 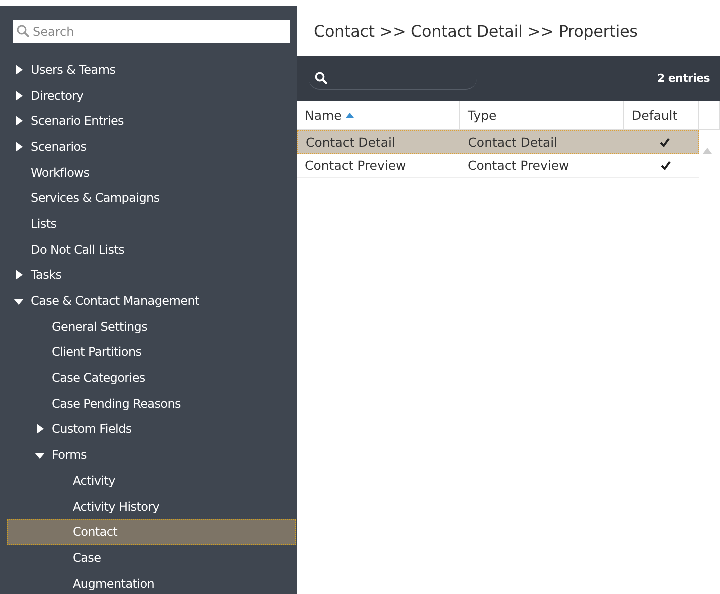 I want to click on breadcrumb-title: Contact >> Contact Detail >> Properties, so click(x=476, y=31).